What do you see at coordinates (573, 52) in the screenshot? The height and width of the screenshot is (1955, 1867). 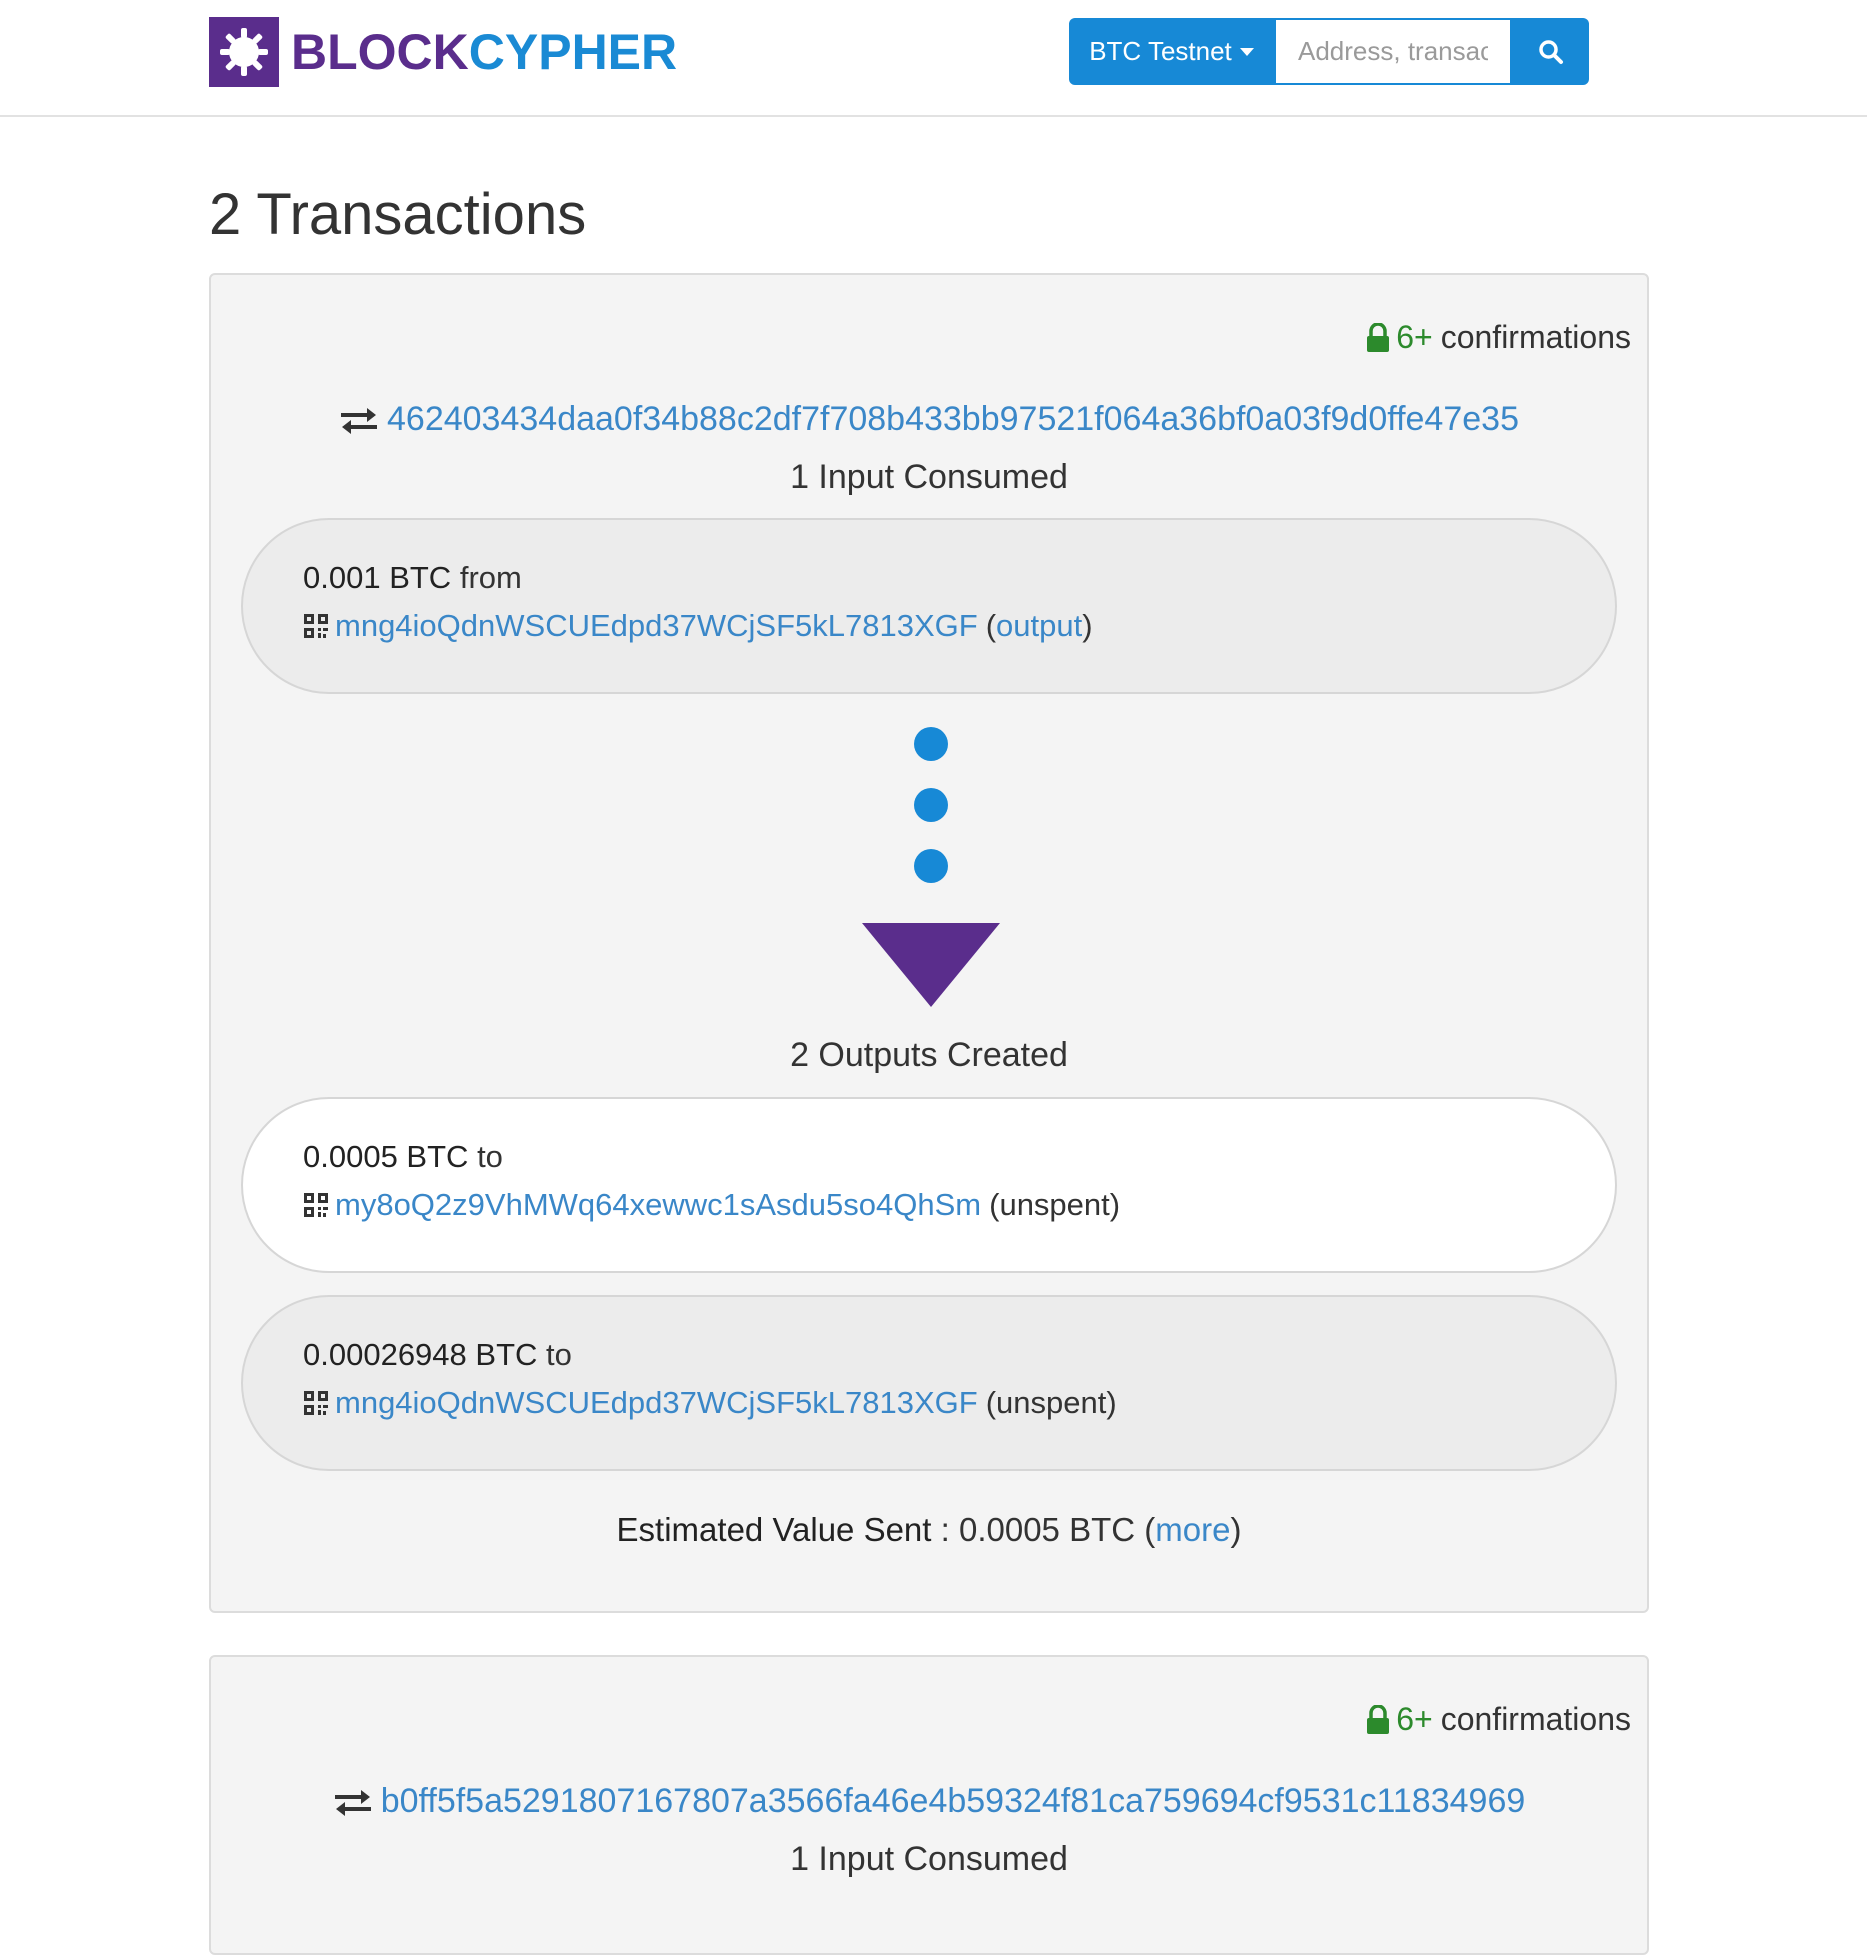 I see `logo-text-cypher: CYPHER` at bounding box center [573, 52].